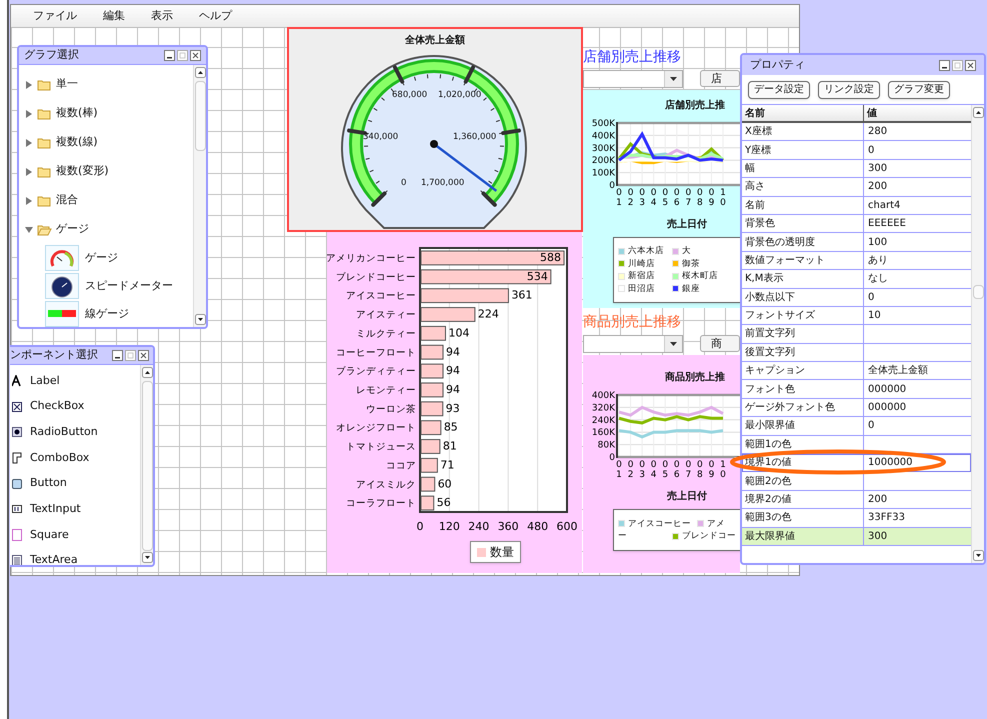 The width and height of the screenshot is (987, 719). I want to click on property-value: chart4, so click(883, 205).